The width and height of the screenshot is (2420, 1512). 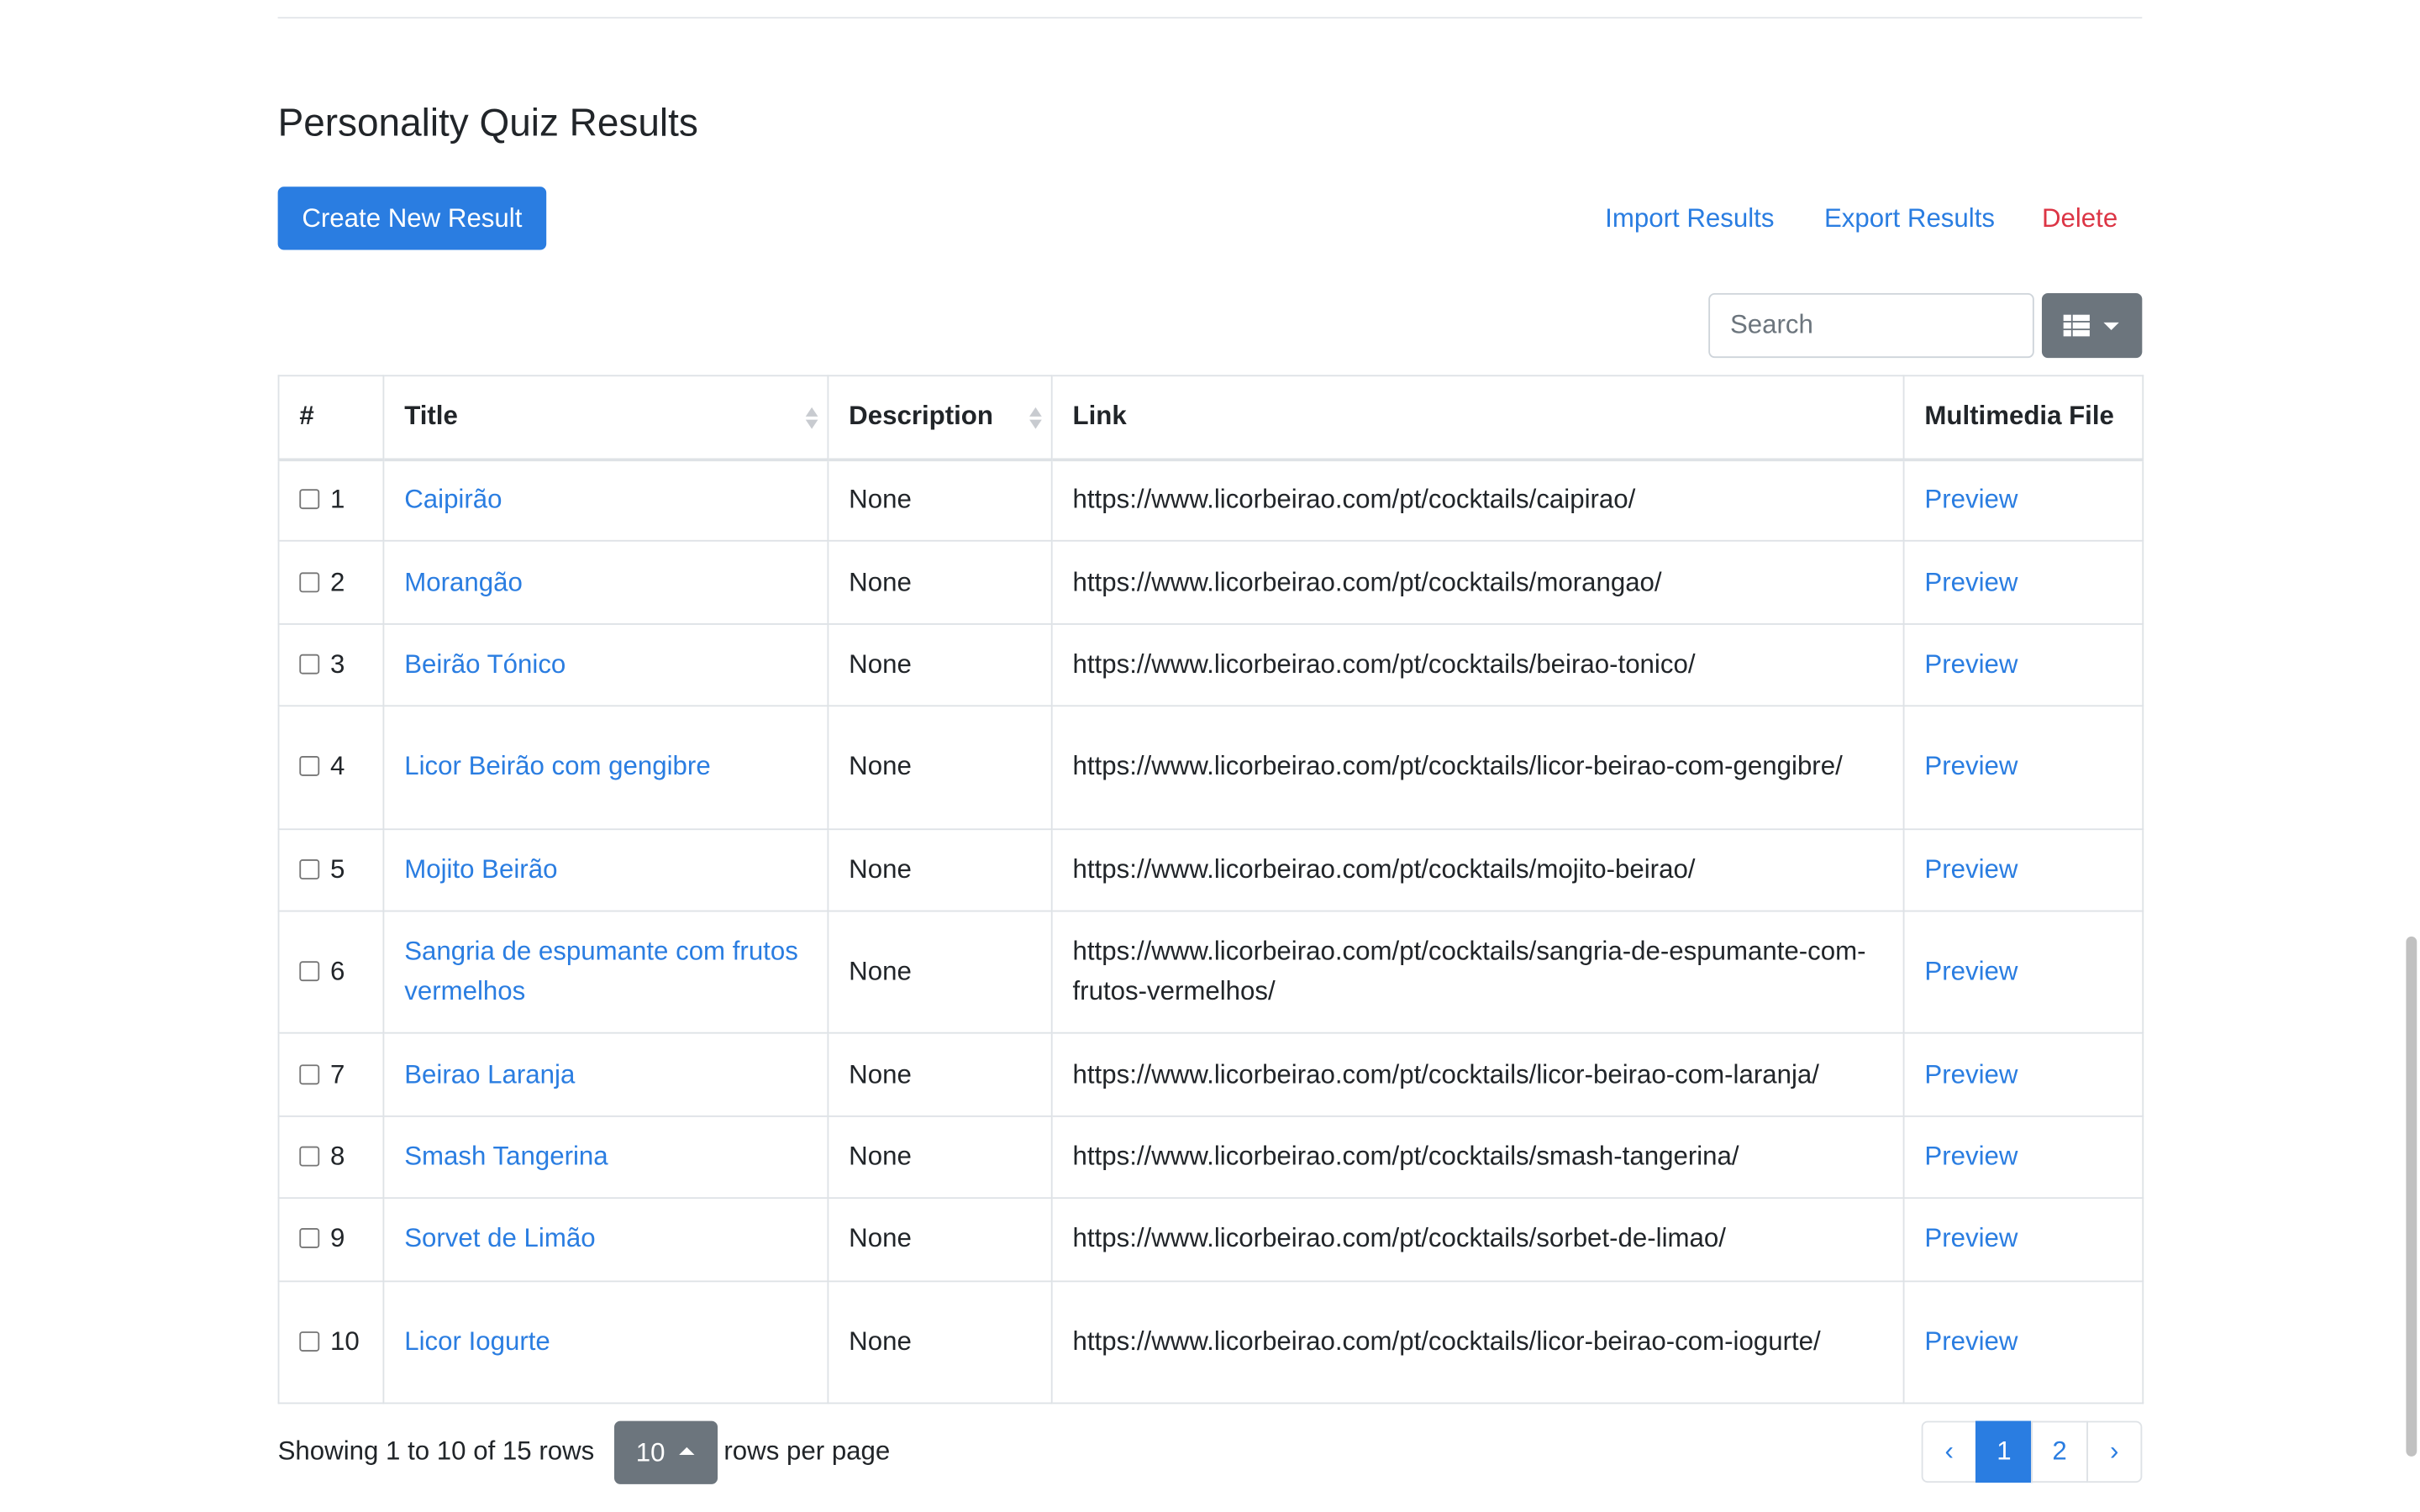 What do you see at coordinates (481, 869) in the screenshot?
I see `title-link: Mojito Beirão` at bounding box center [481, 869].